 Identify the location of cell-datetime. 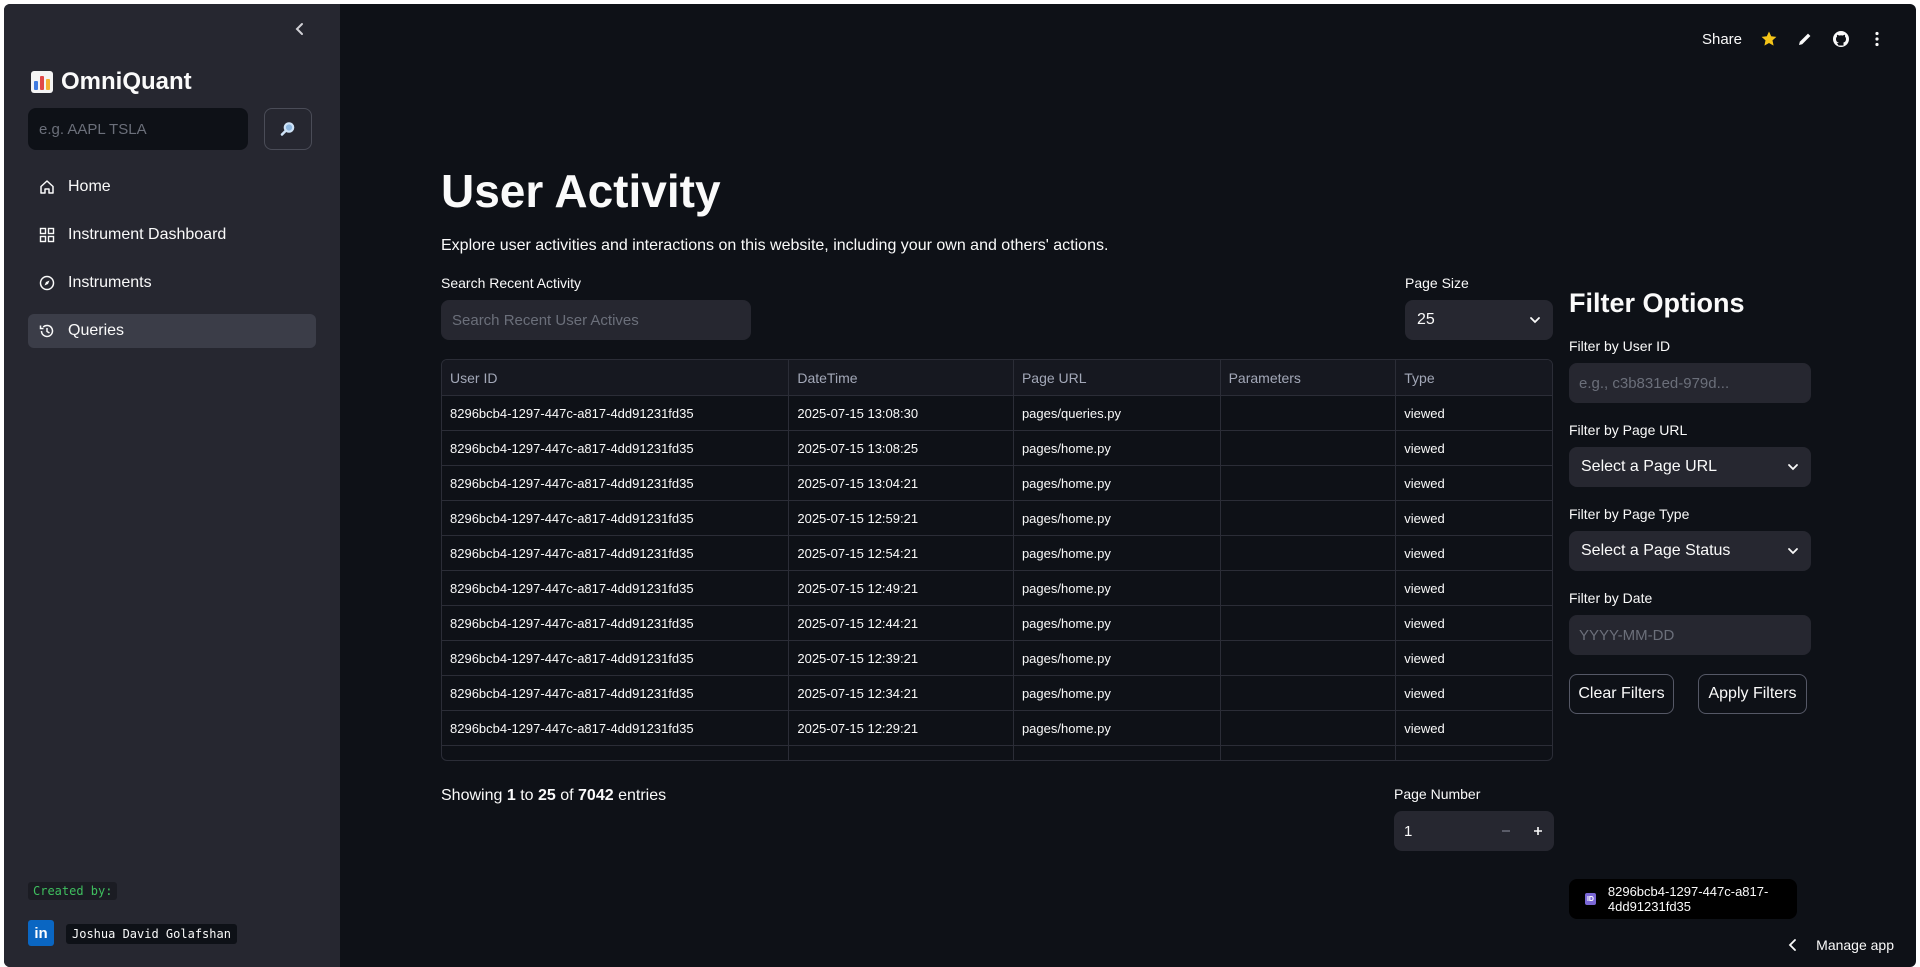
(901, 753).